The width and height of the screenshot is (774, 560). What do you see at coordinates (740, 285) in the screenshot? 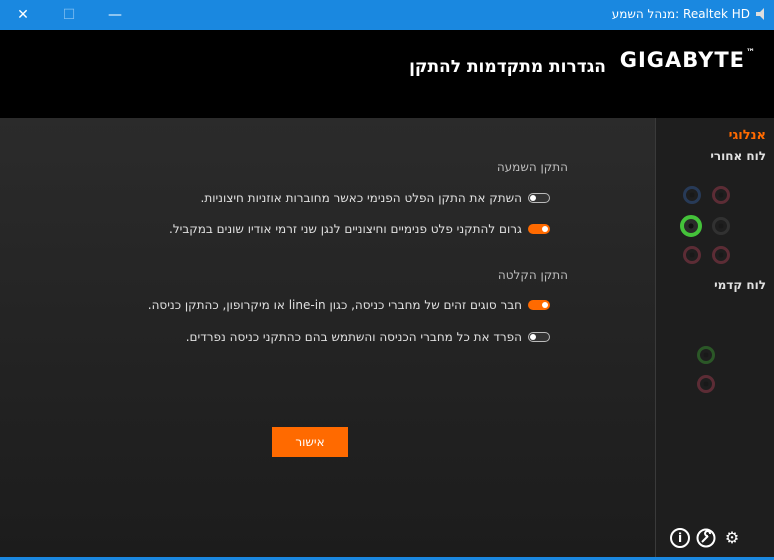
I see `front-panel-label: לוח קדמי` at bounding box center [740, 285].